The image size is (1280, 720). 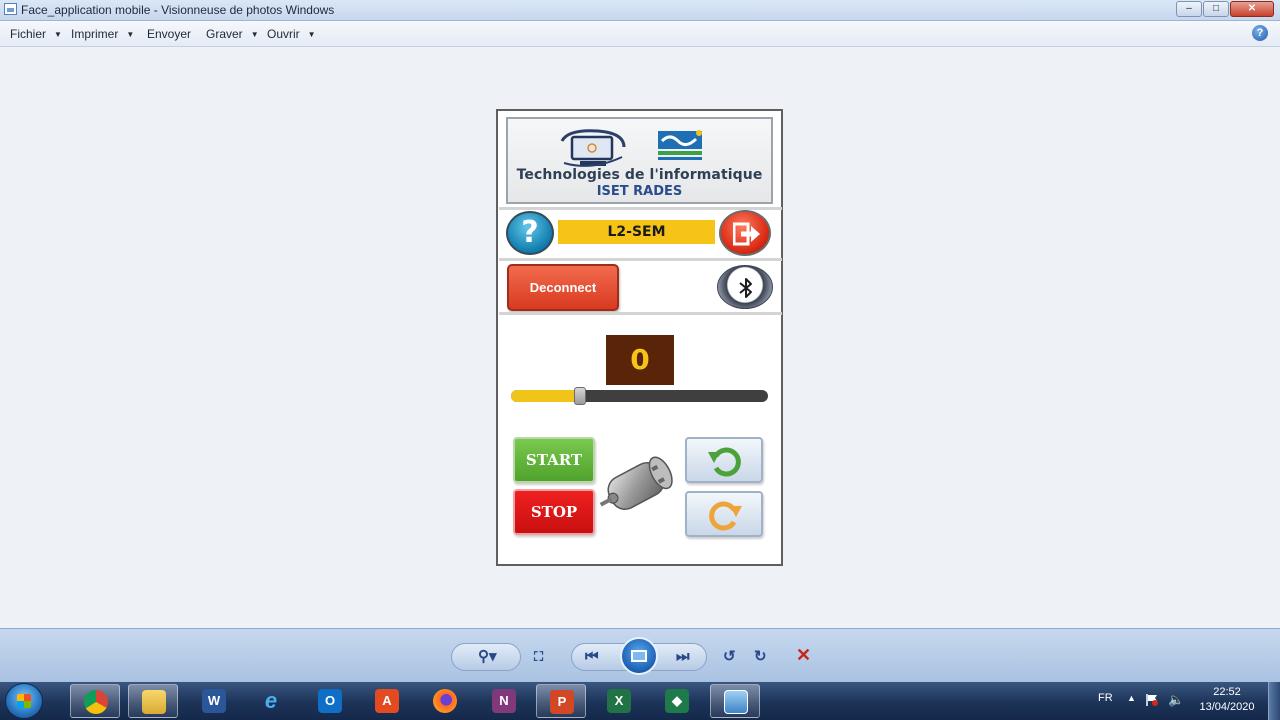 I want to click on window-controls: – □ ✕, so click(x=1224, y=9).